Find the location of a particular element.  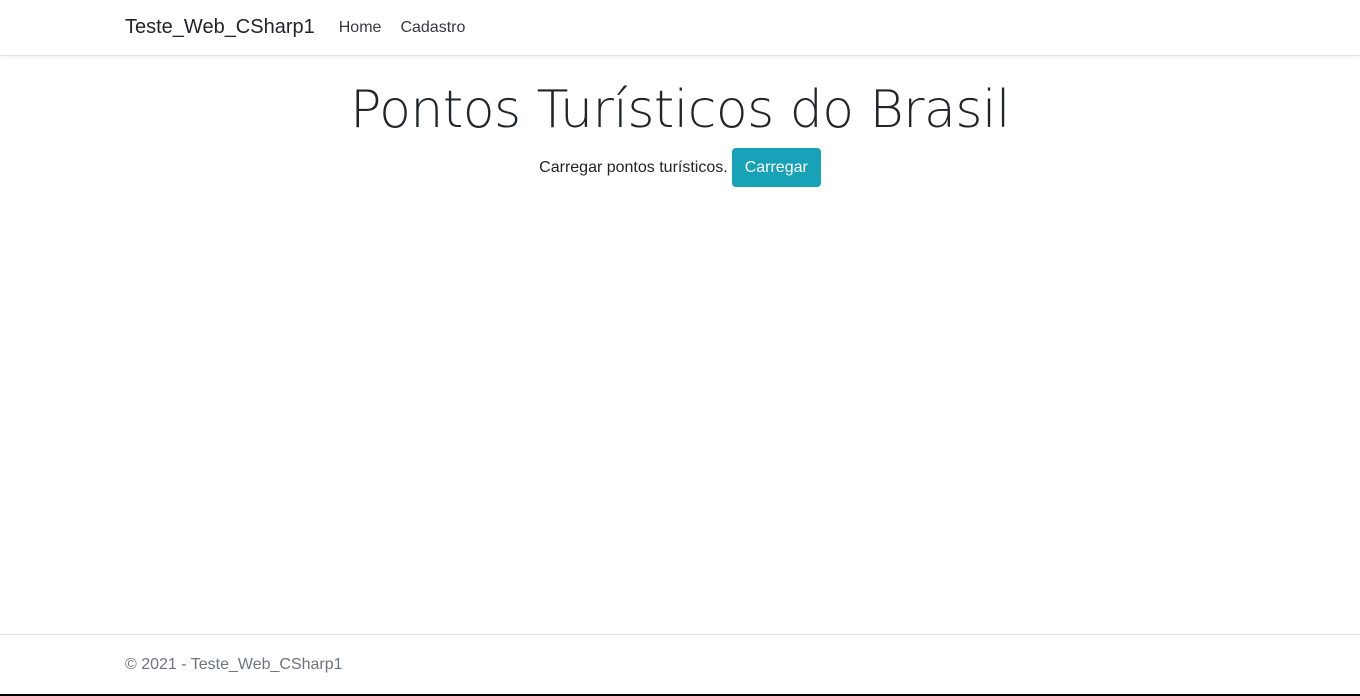

navbar: Teste_Web_CSharp1 Home Cadastro is located at coordinates (680, 28).